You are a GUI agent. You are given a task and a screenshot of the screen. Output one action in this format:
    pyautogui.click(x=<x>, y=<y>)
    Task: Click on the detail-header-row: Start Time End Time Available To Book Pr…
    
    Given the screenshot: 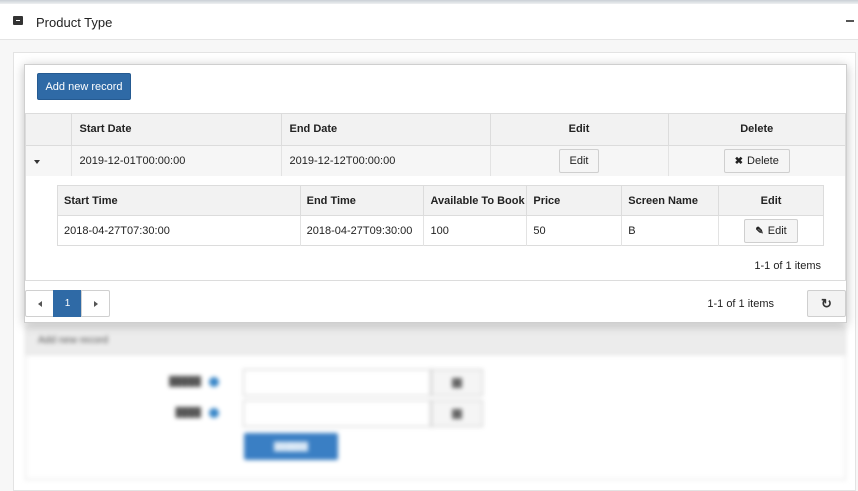 What is the action you would take?
    pyautogui.click(x=440, y=200)
    